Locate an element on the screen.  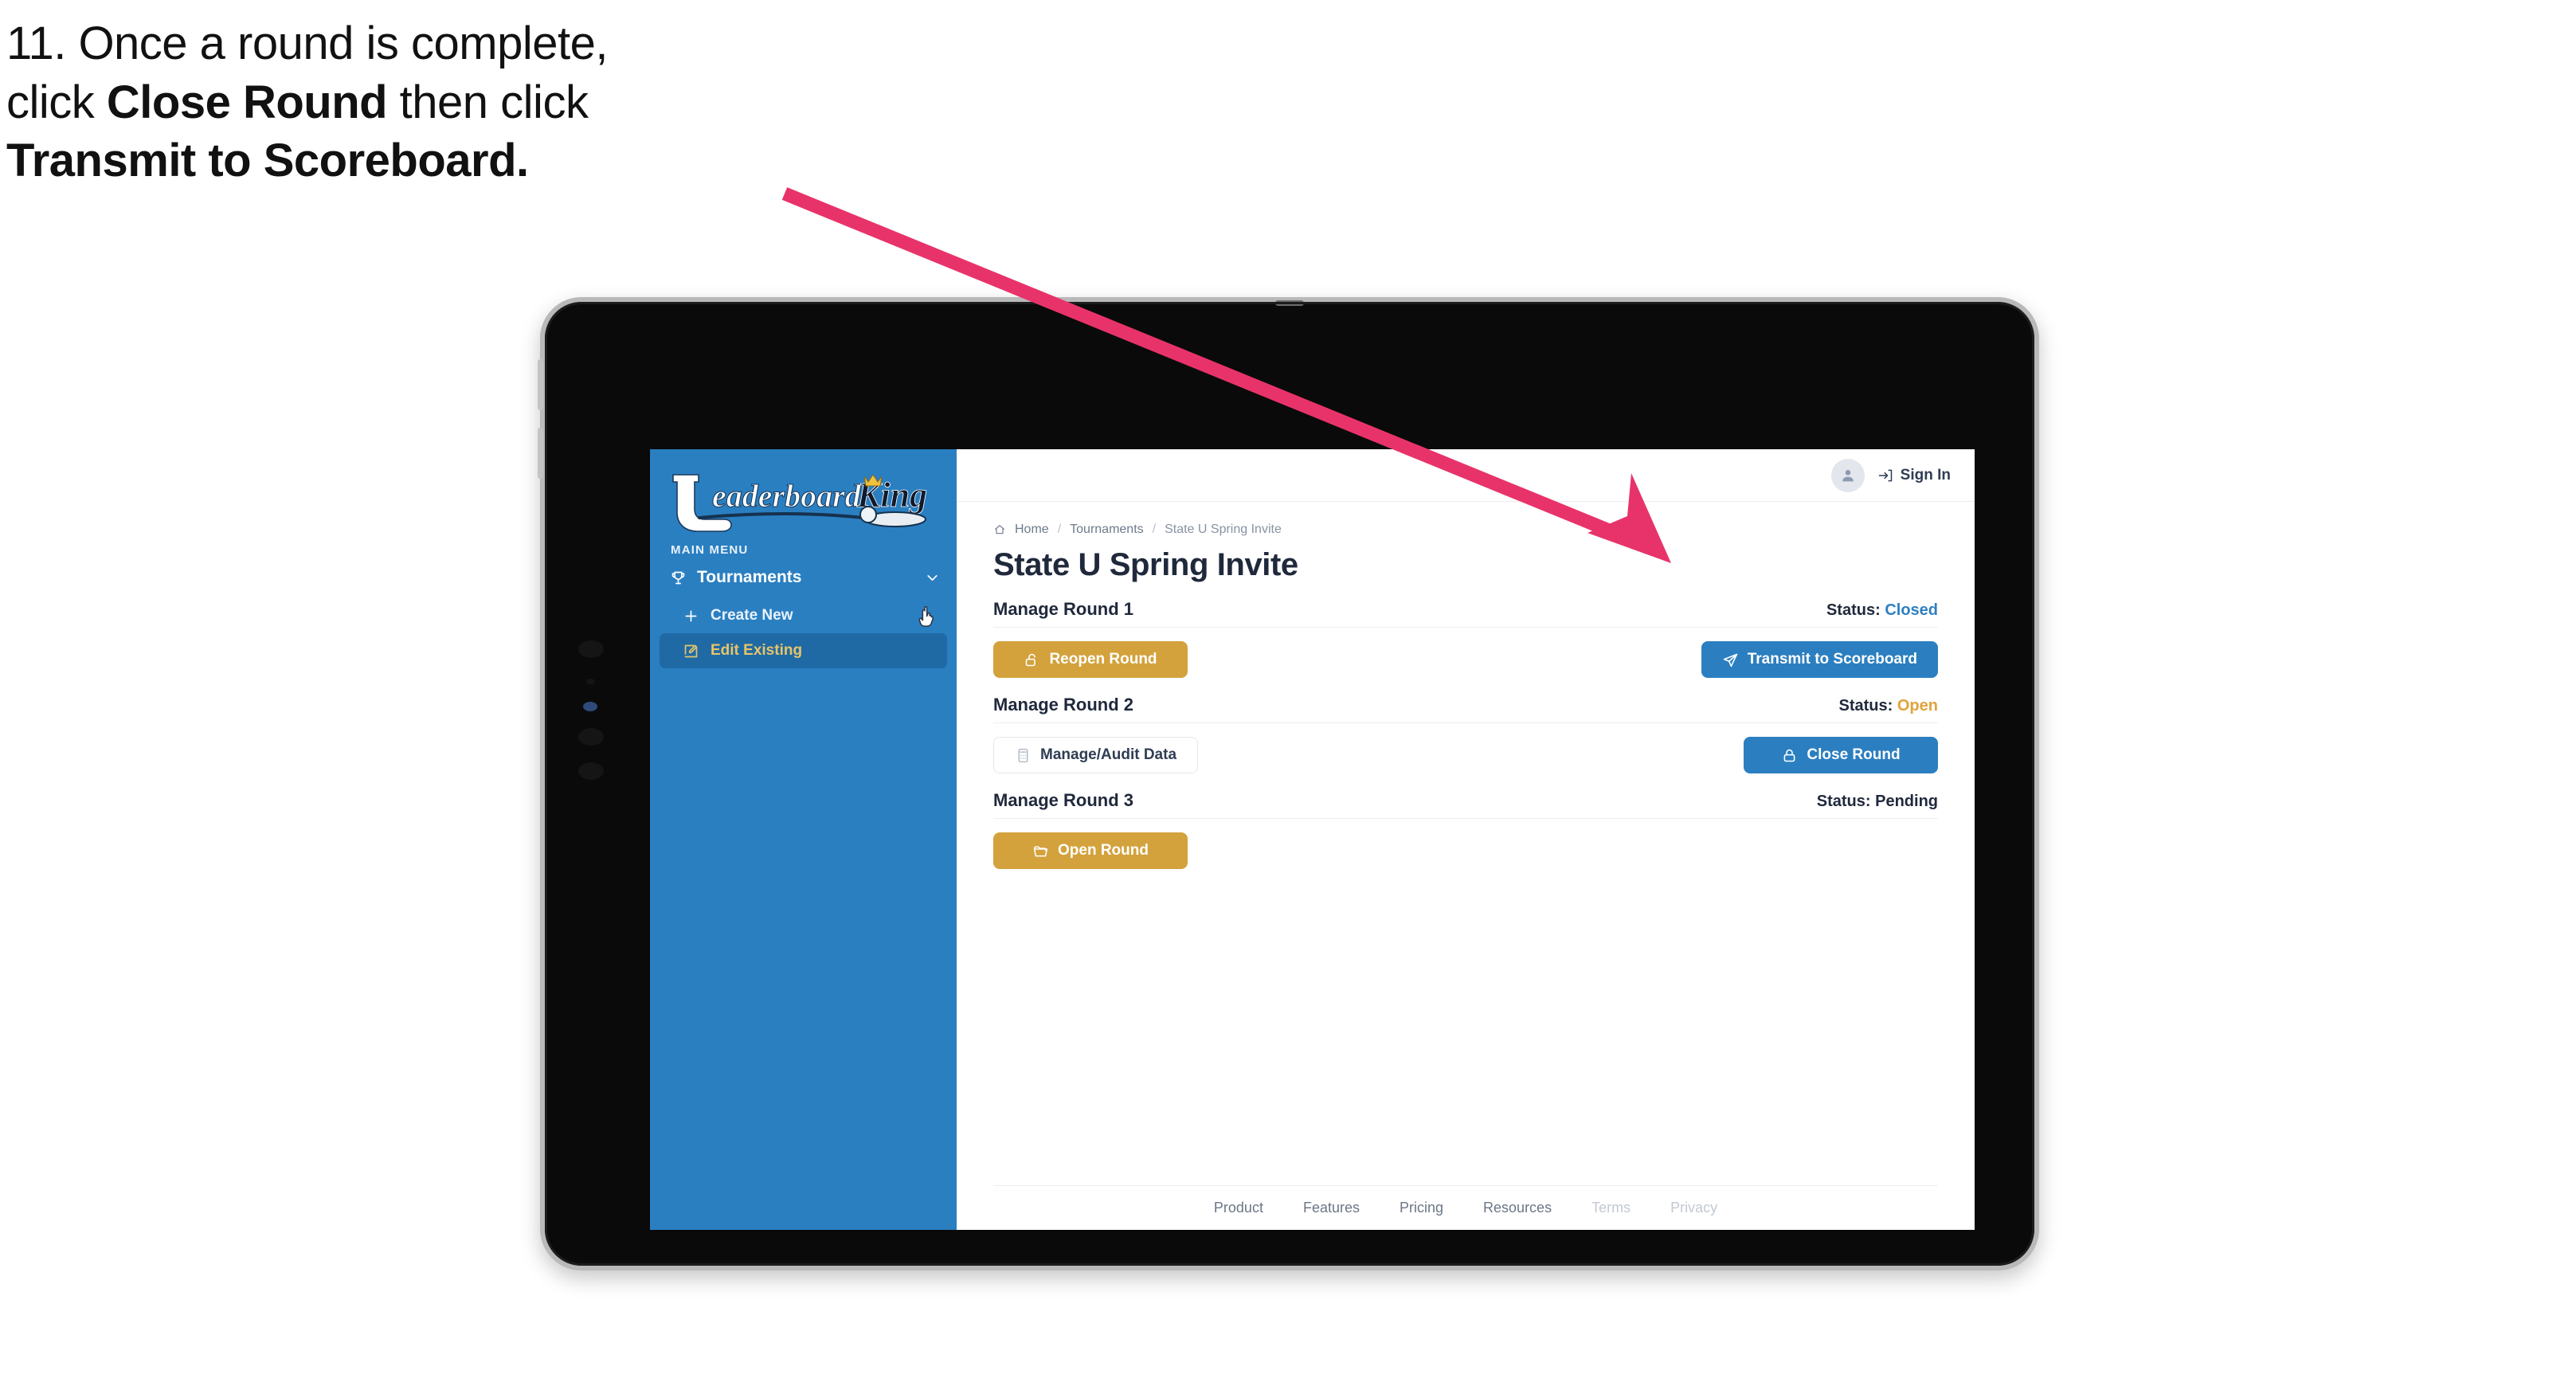
round-name-1: Manage Round 1 is located at coordinates (1063, 609).